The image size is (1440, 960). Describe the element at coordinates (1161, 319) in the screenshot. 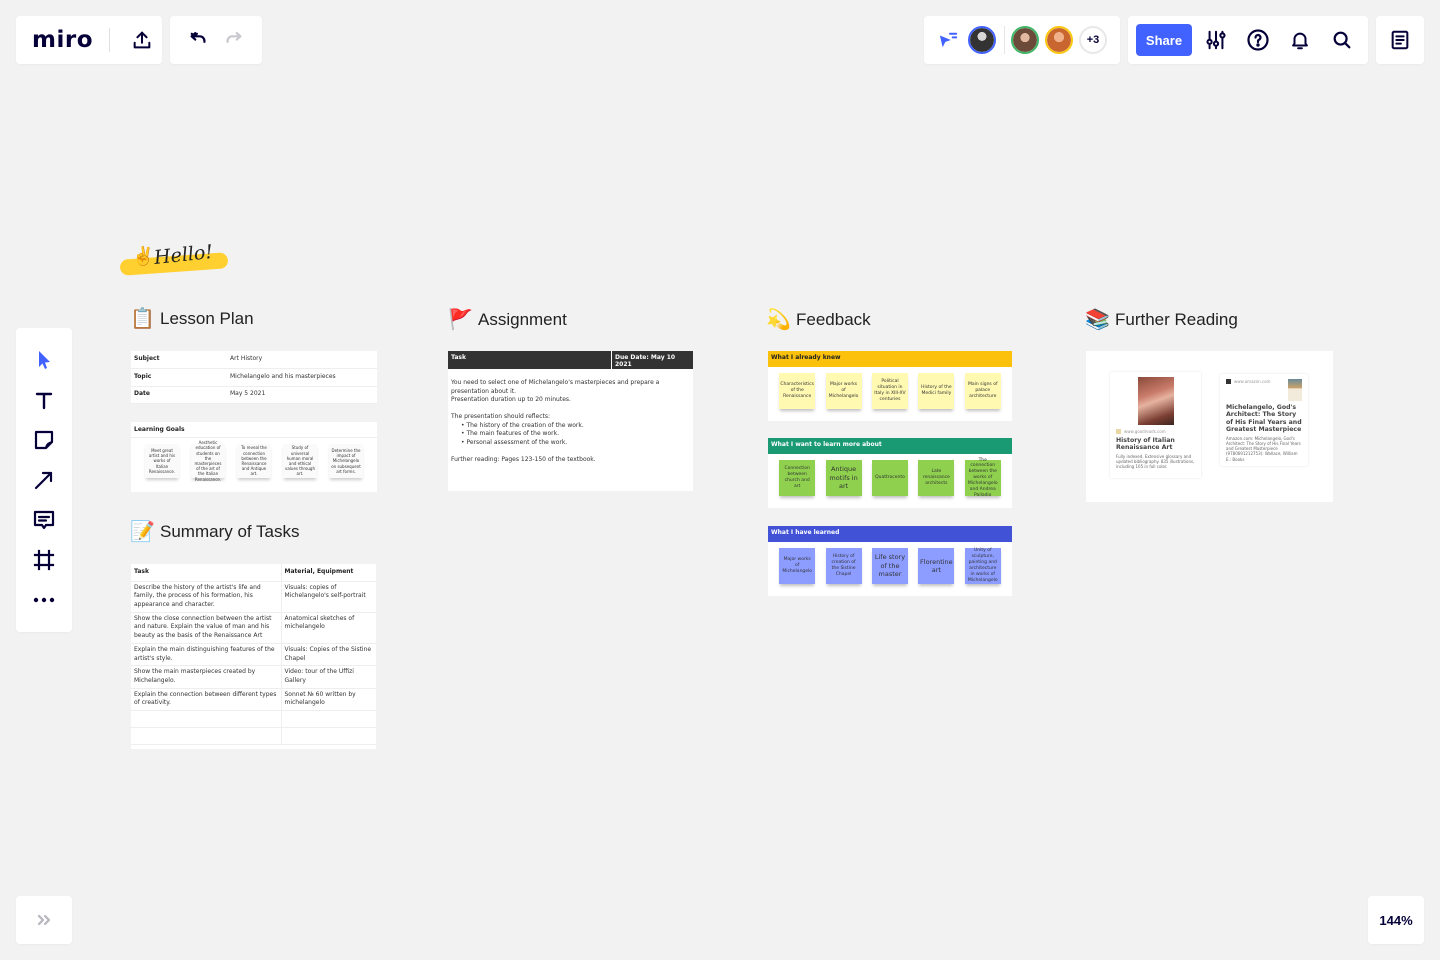

I see `further-reading-title: 📚 Further Reading` at that location.